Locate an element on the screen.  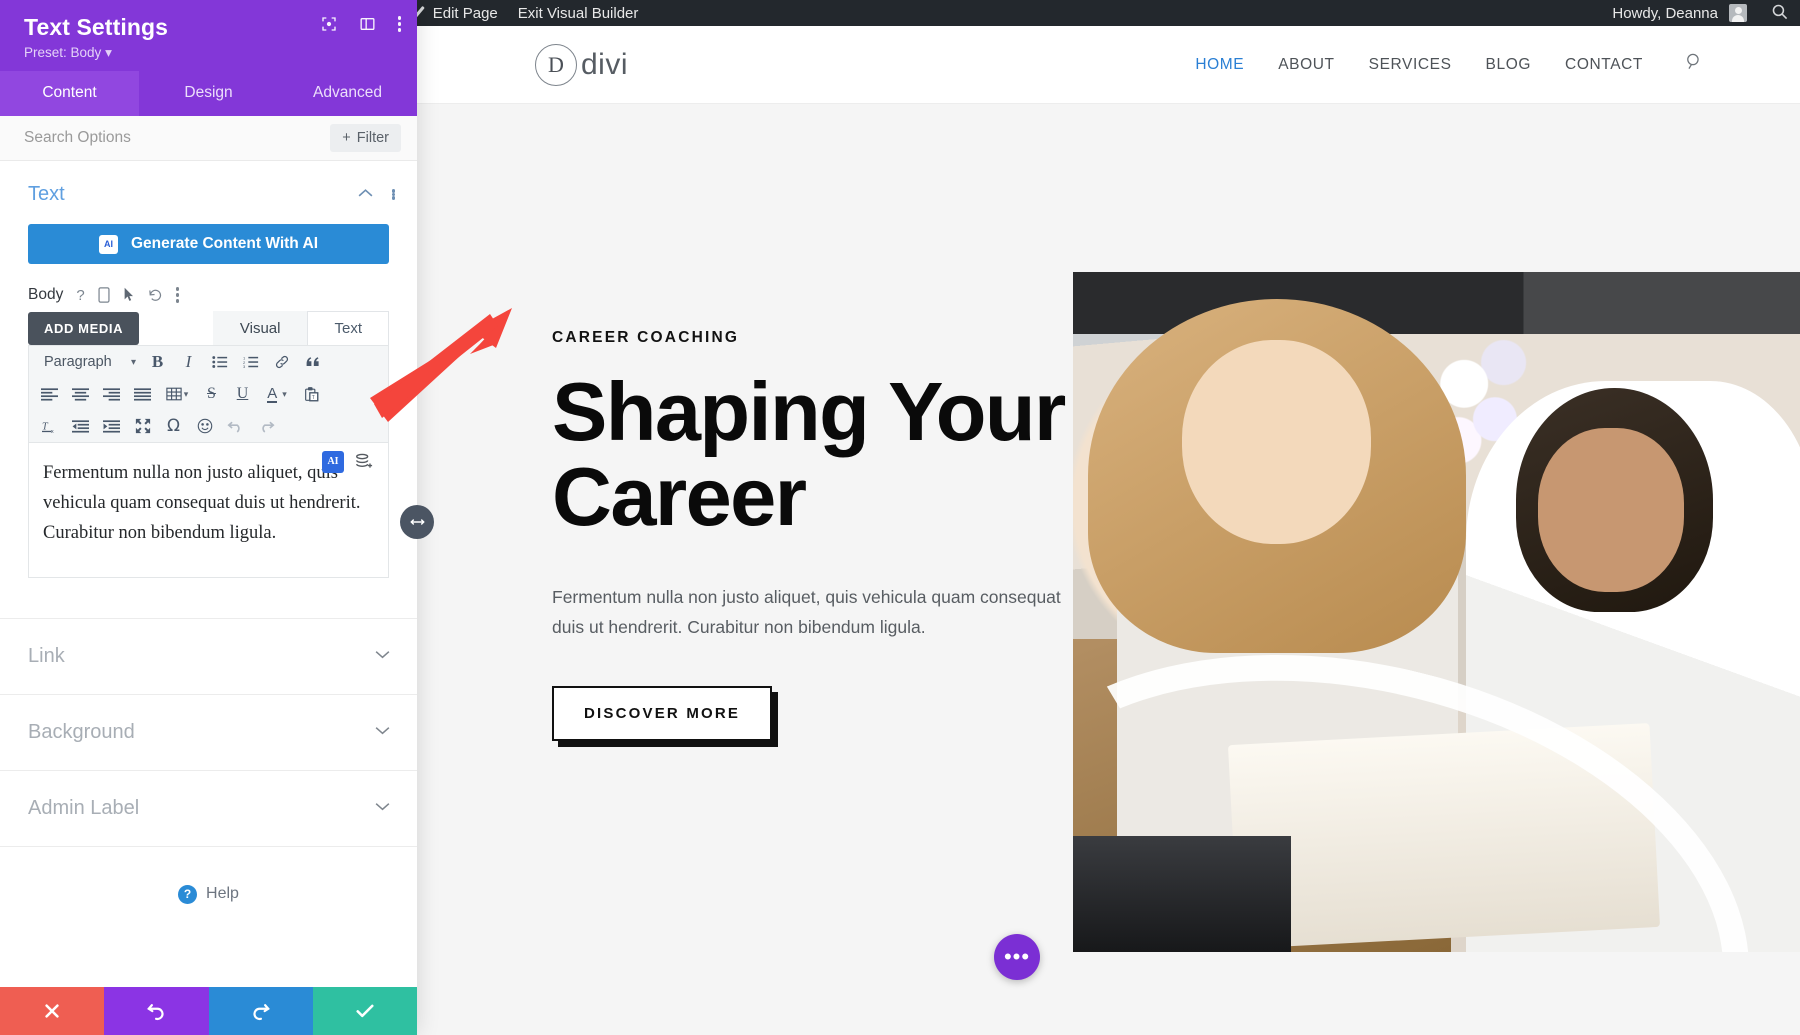
toolbar-row-3: Tx Ω is located at coordinates (208, 426).